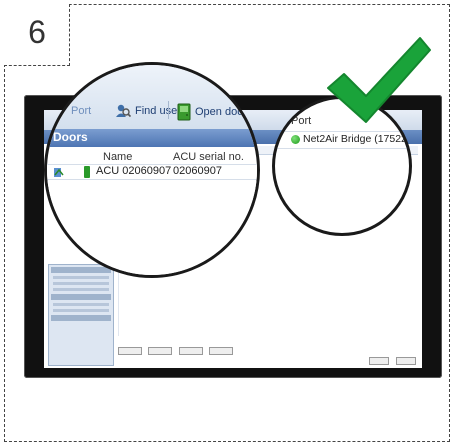 The width and height of the screenshot is (455, 447). What do you see at coordinates (197, 171) in the screenshot?
I see `row-serial: 02060907` at bounding box center [197, 171].